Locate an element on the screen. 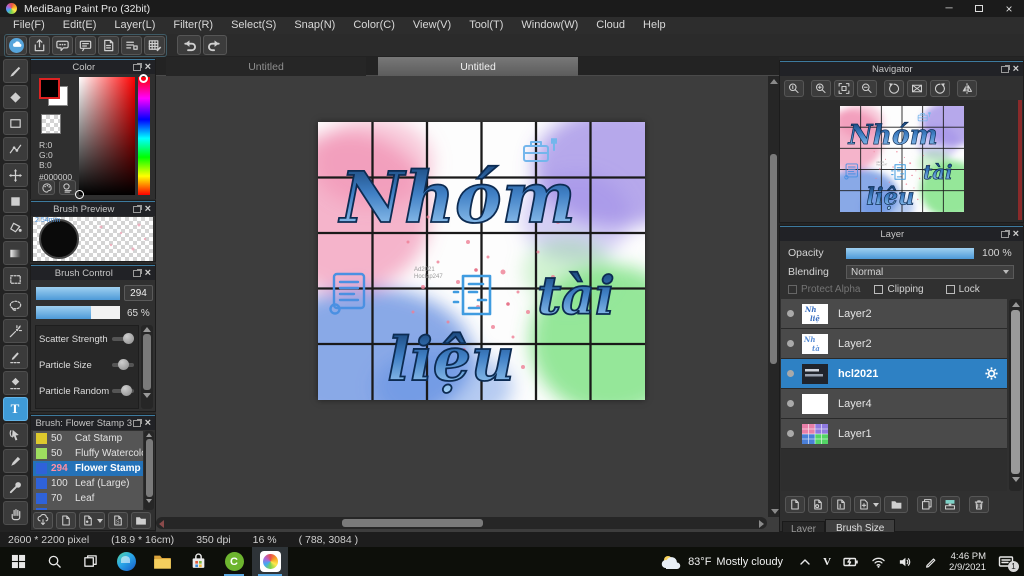 The width and height of the screenshot is (1024, 576). ime-indicator: V is located at coordinates (827, 562).